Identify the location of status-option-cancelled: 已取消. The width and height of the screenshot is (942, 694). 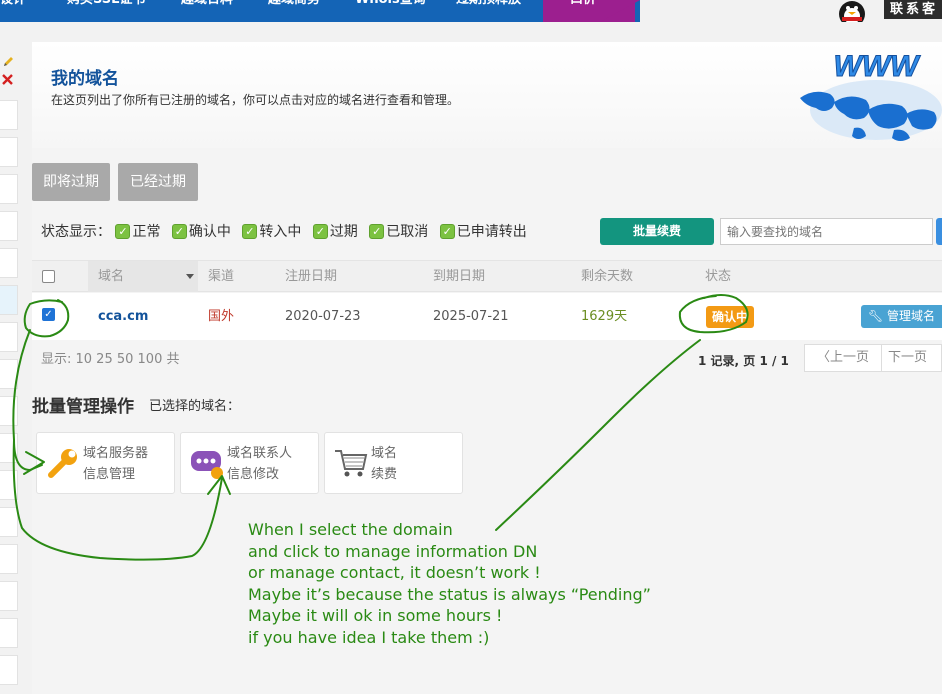
(407, 232).